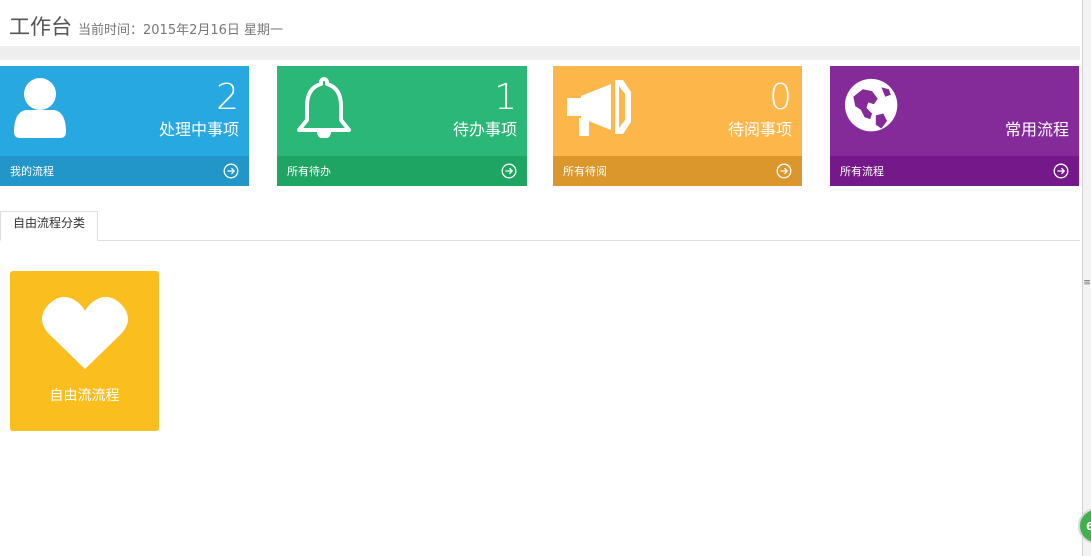  Describe the element at coordinates (677, 171) in the screenshot. I see `tile-footer-link: 所有待阅` at that location.